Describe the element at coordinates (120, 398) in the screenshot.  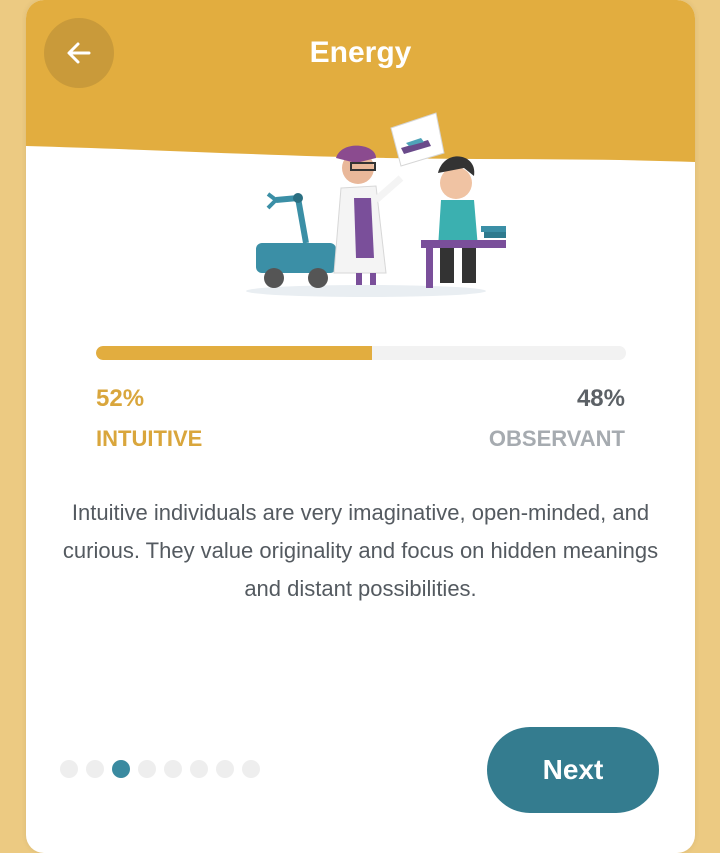
I see `intuitive-percentage: 52%` at that location.